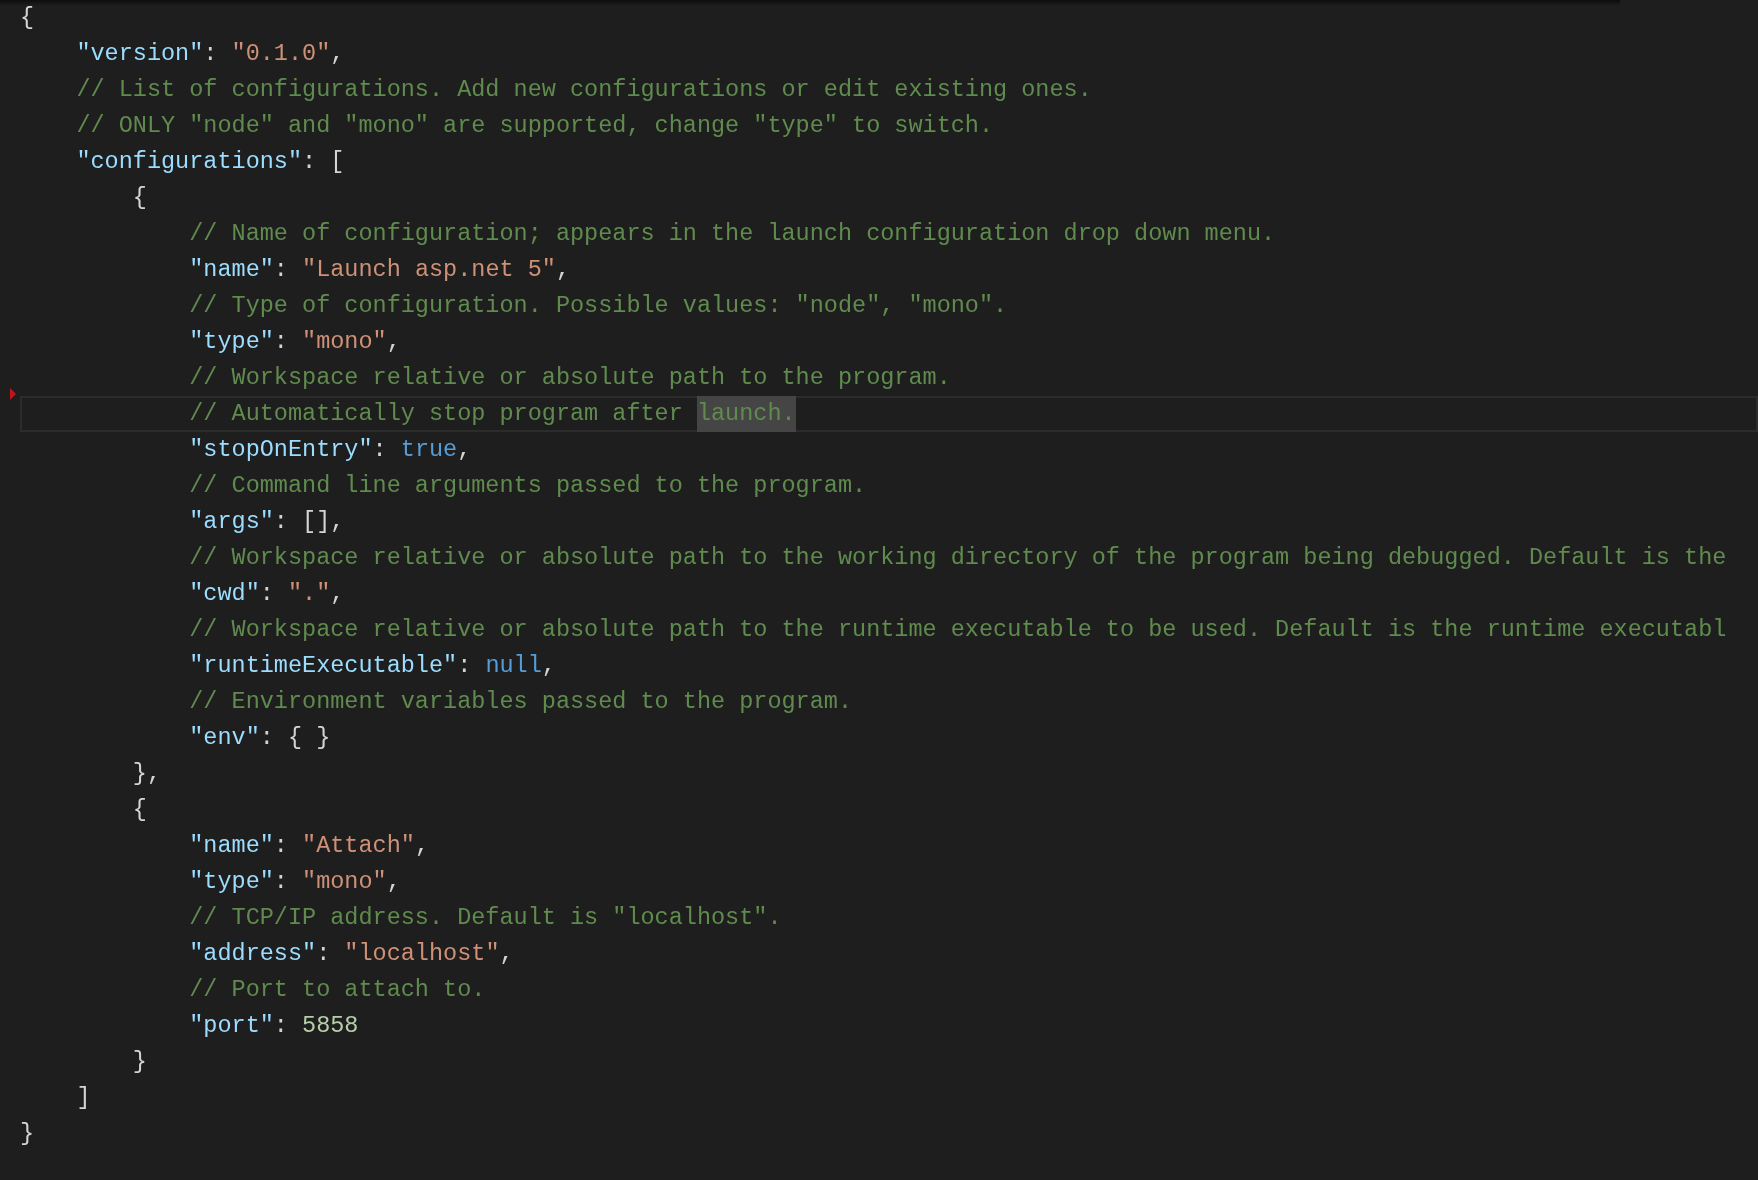  What do you see at coordinates (746, 414) in the screenshot?
I see `code-comment: launch.` at bounding box center [746, 414].